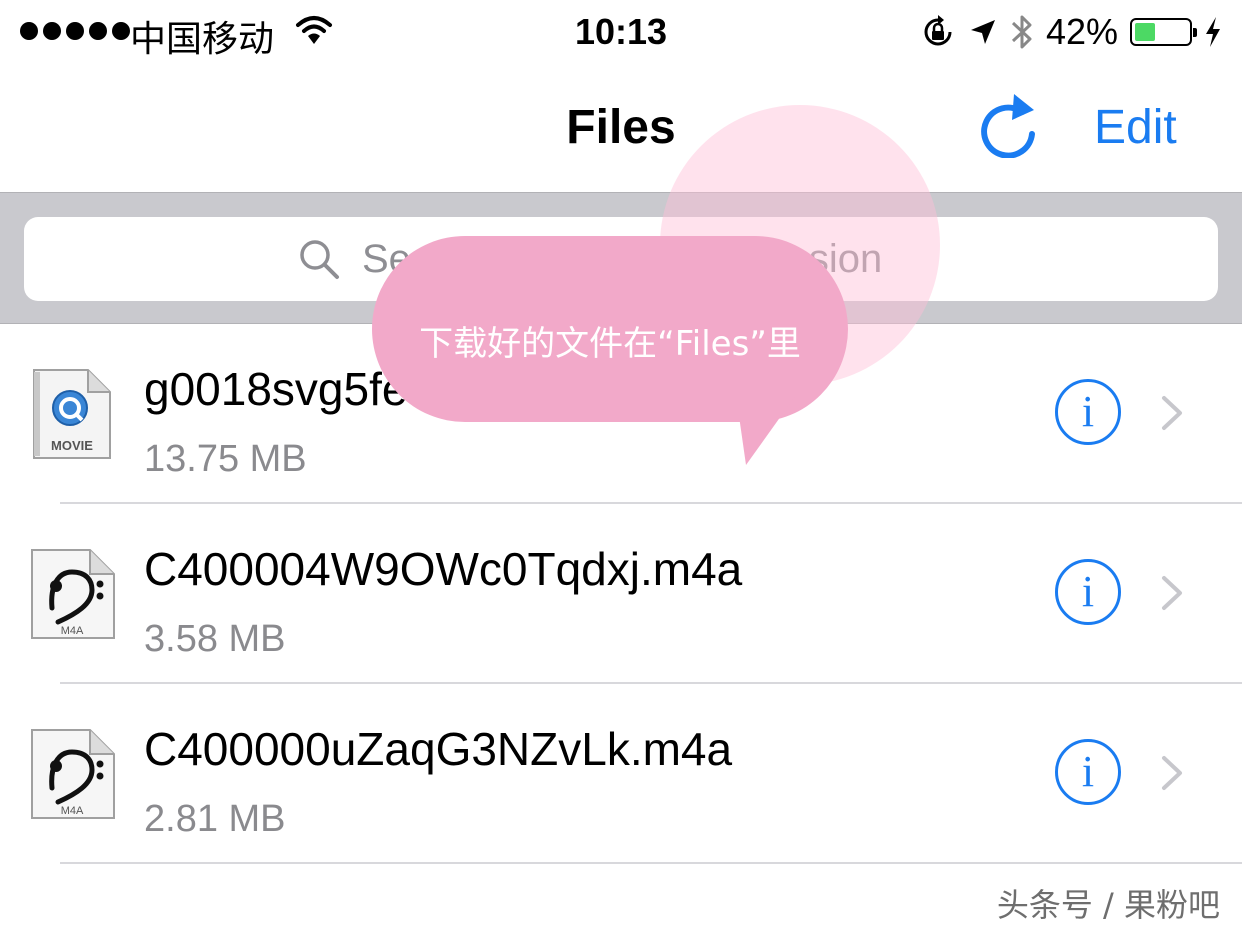  Describe the element at coordinates (1163, 32) in the screenshot. I see `battery-icon` at that location.